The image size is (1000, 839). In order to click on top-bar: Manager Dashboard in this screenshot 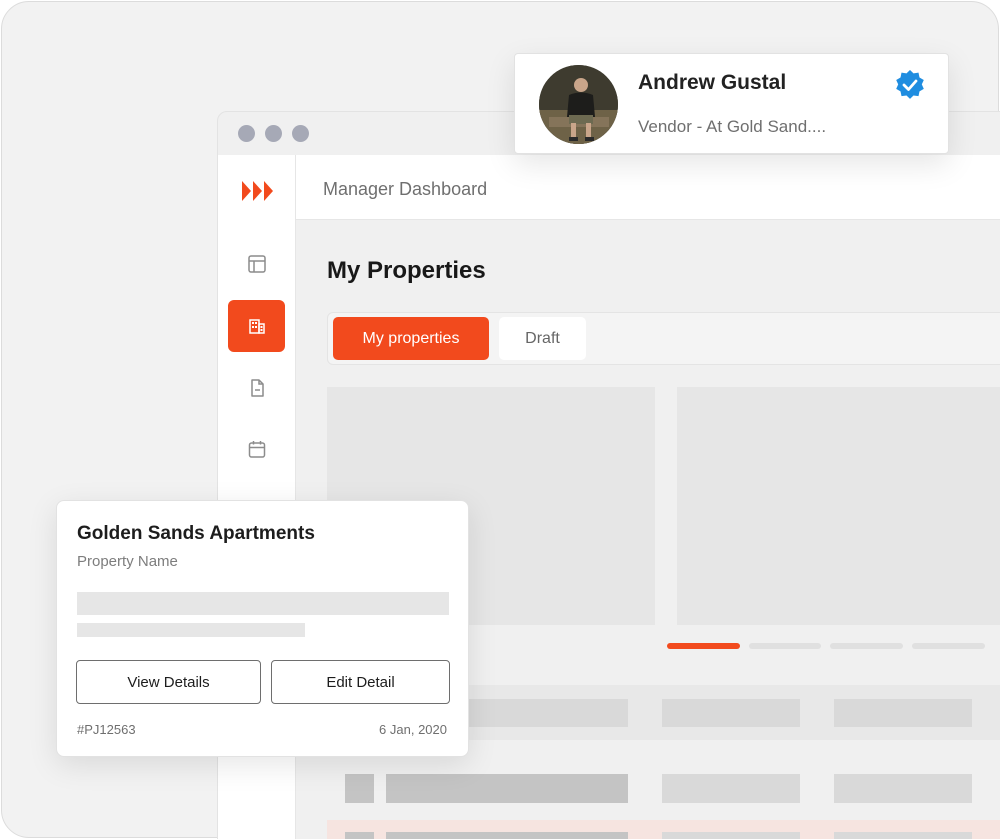, I will do `click(648, 187)`.